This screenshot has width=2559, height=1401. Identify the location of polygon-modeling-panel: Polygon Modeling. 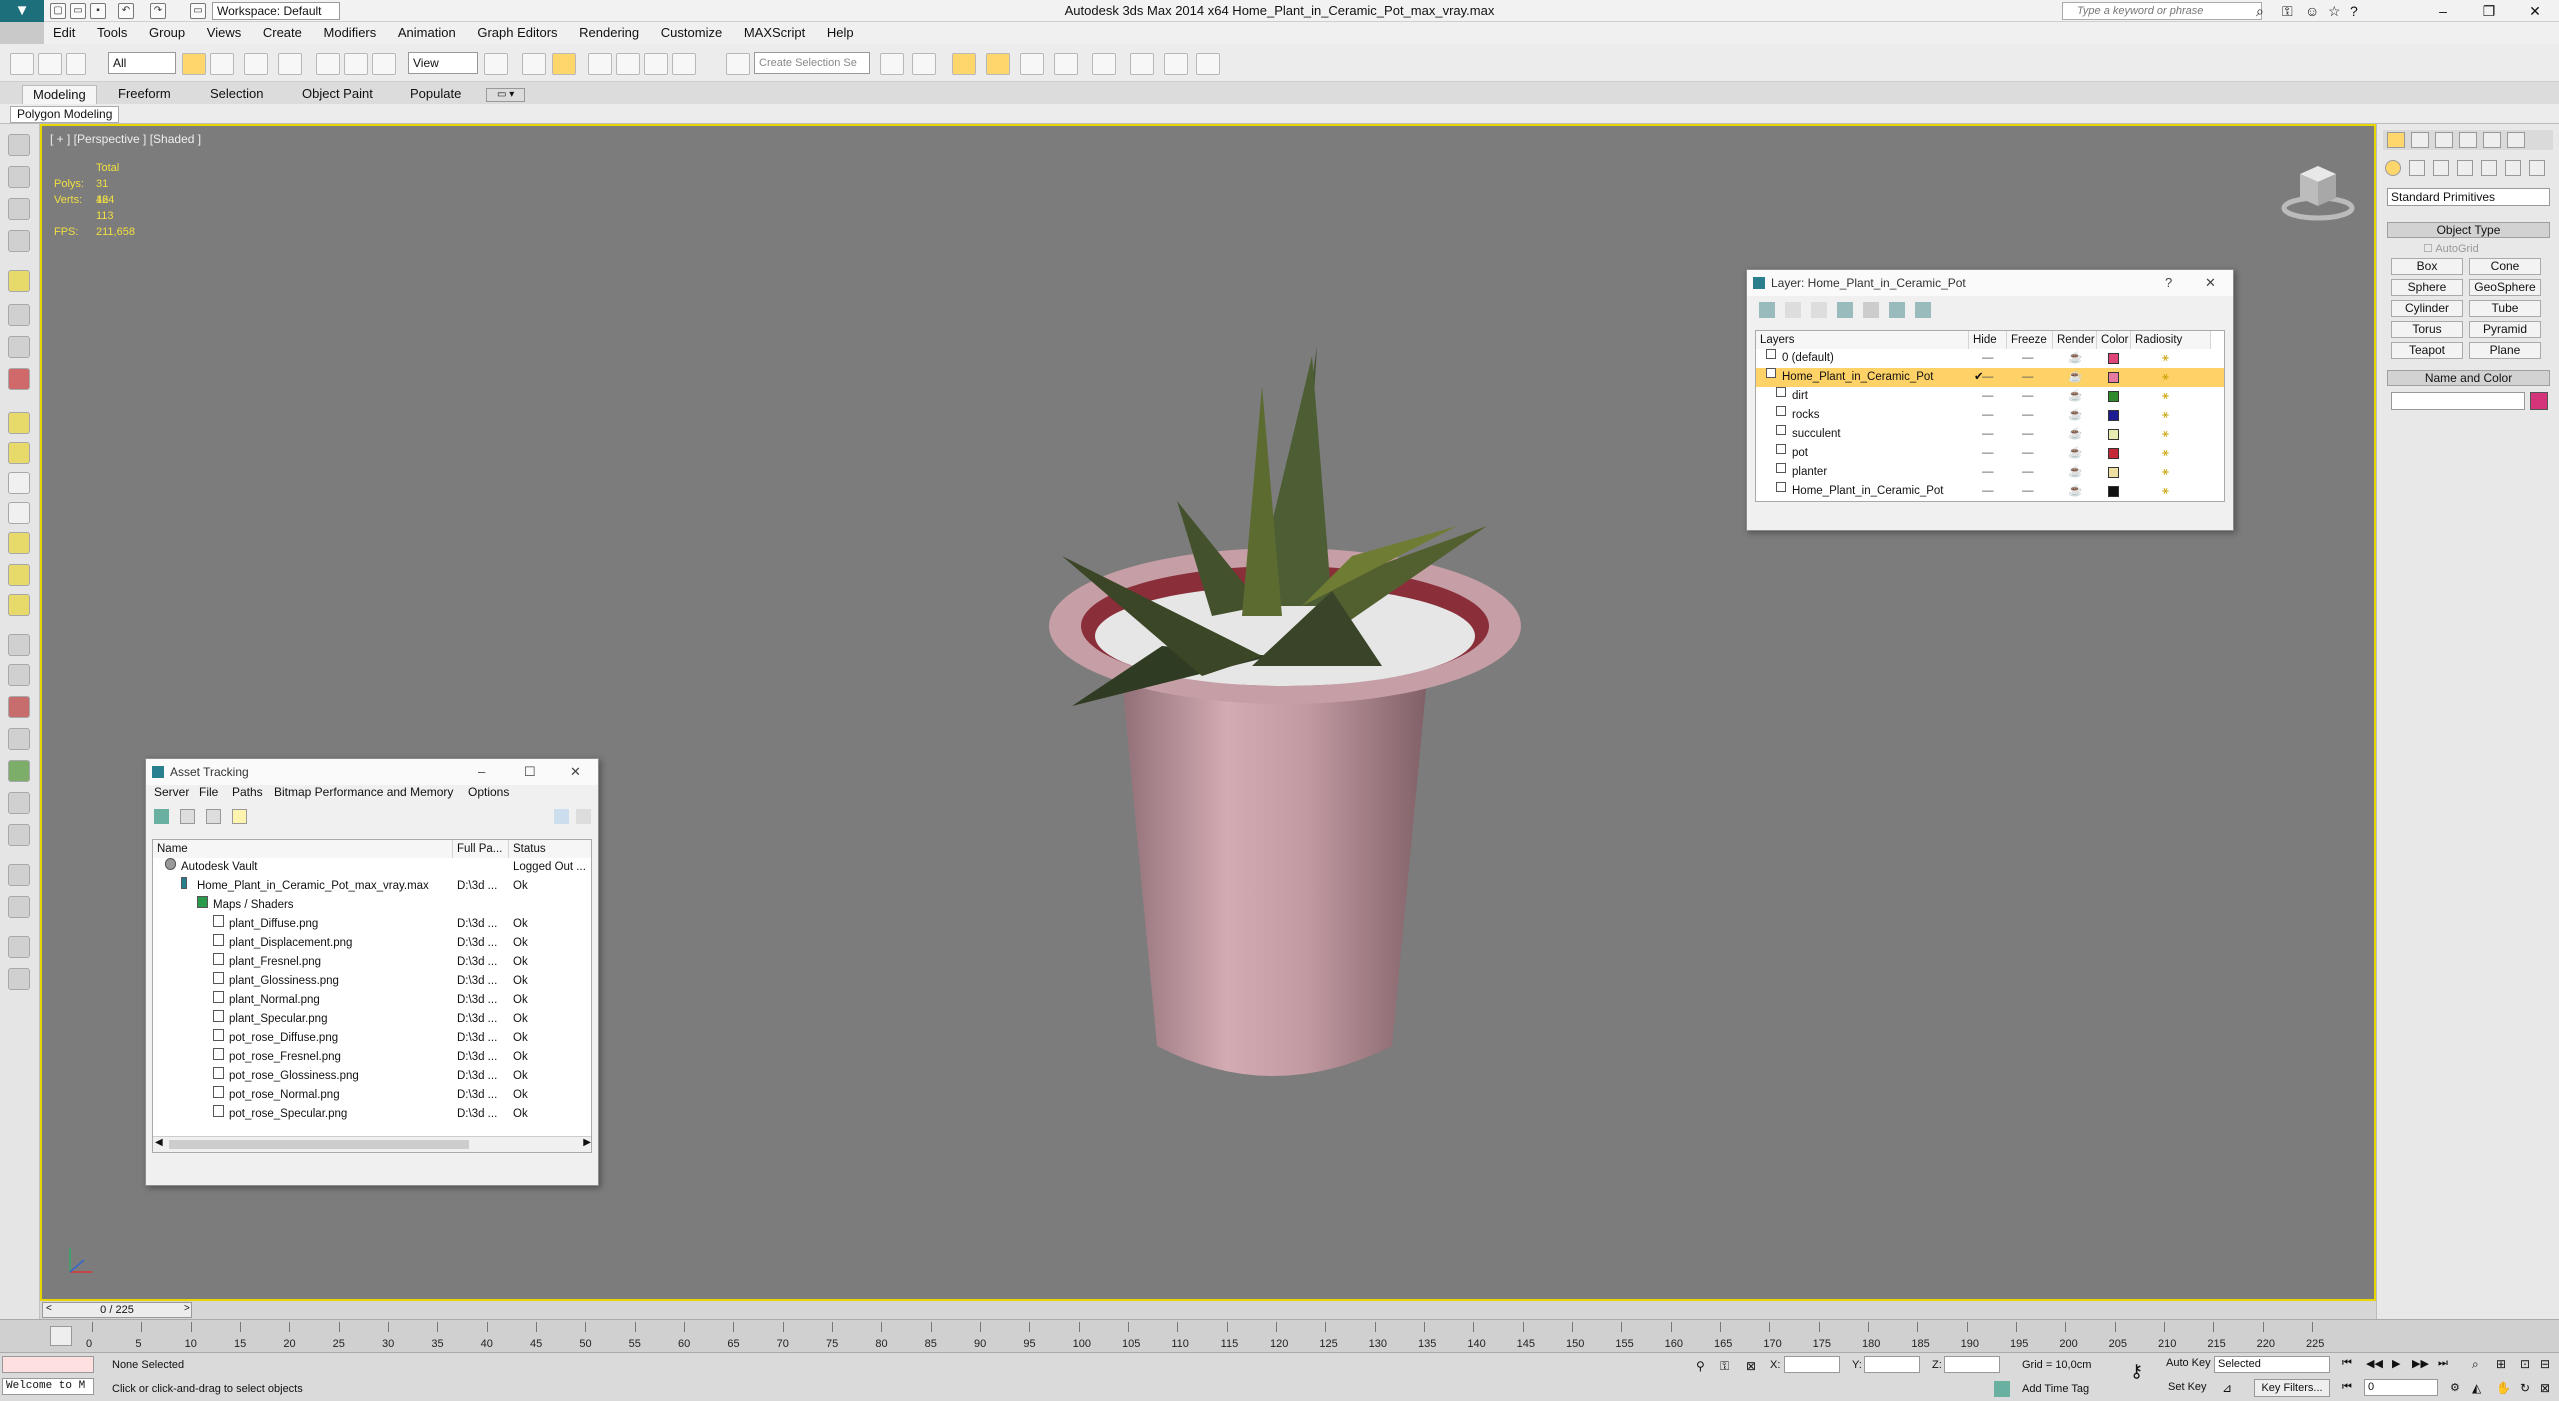
(65, 114).